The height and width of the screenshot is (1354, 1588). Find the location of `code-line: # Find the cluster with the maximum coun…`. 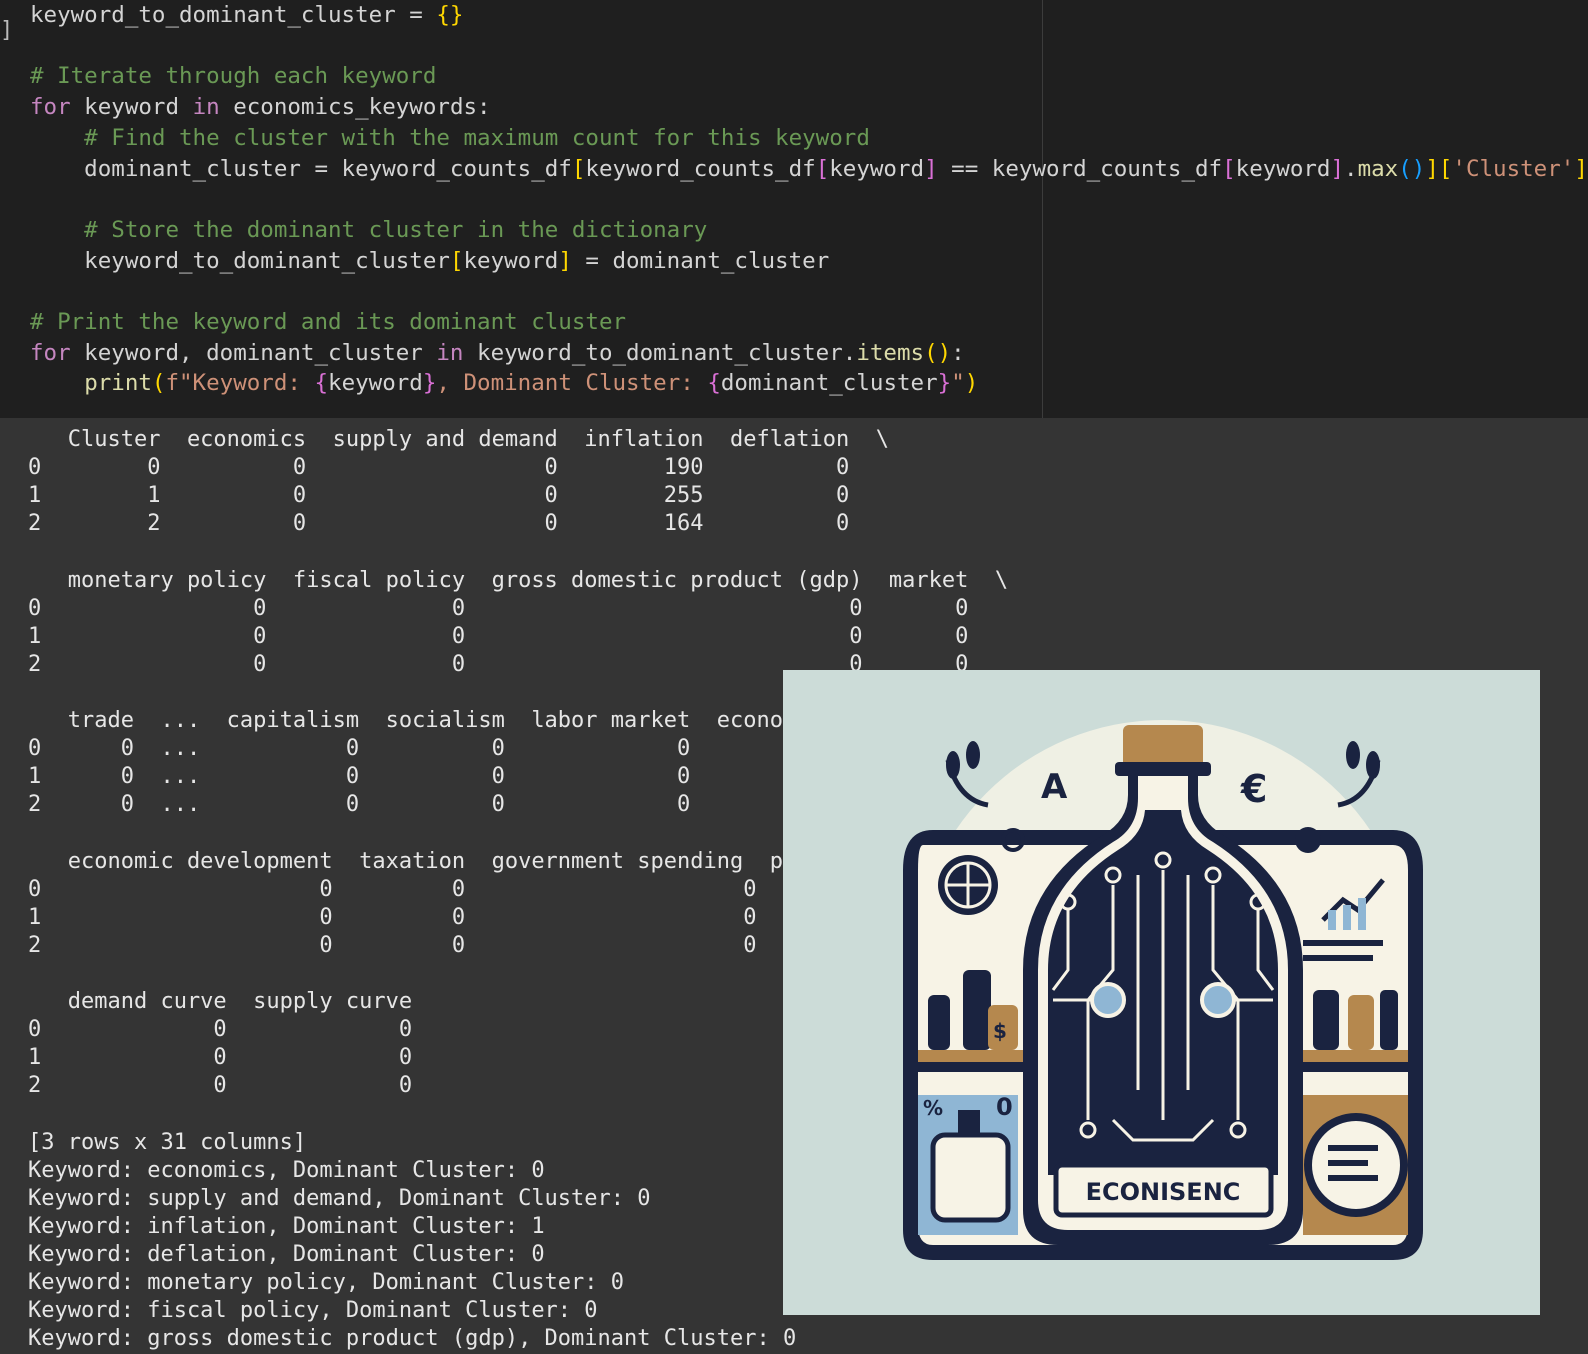

code-line: # Find the cluster with the maximum coun… is located at coordinates (450, 138).